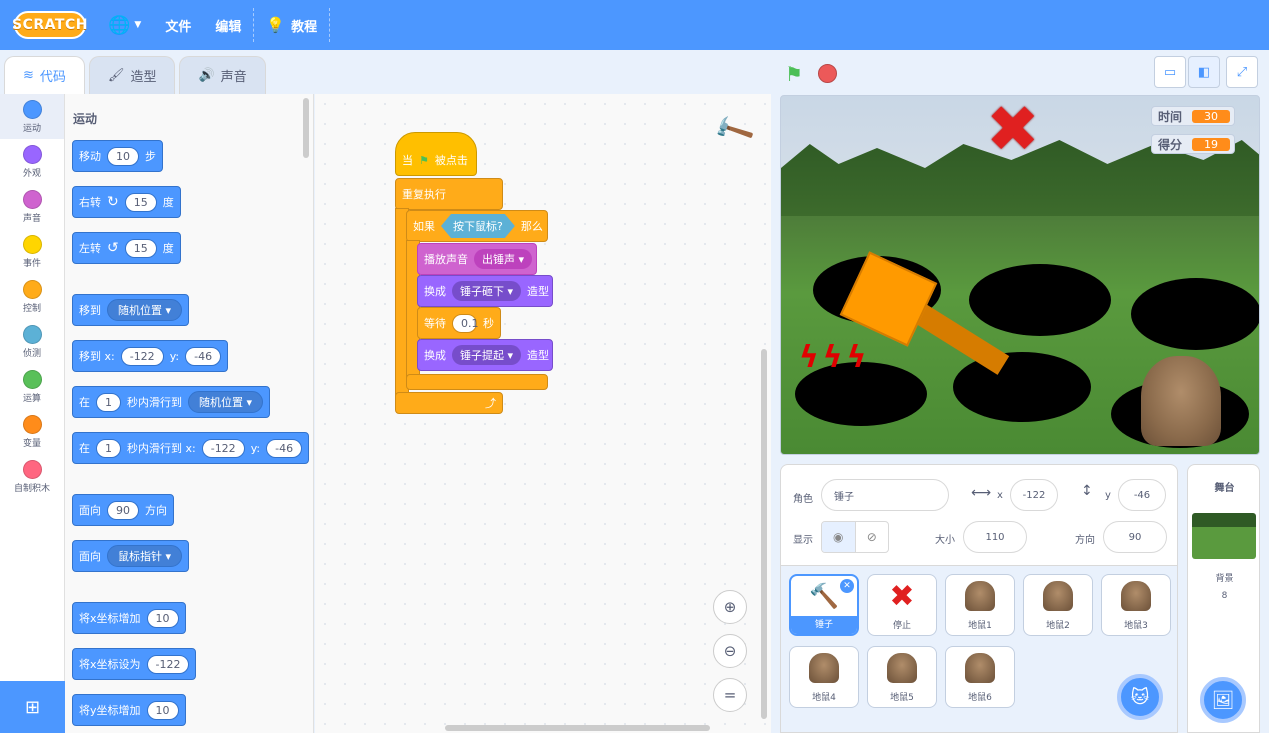  Describe the element at coordinates (1223, 700) in the screenshot. I see `add-backdrop-button: 🖼` at that location.